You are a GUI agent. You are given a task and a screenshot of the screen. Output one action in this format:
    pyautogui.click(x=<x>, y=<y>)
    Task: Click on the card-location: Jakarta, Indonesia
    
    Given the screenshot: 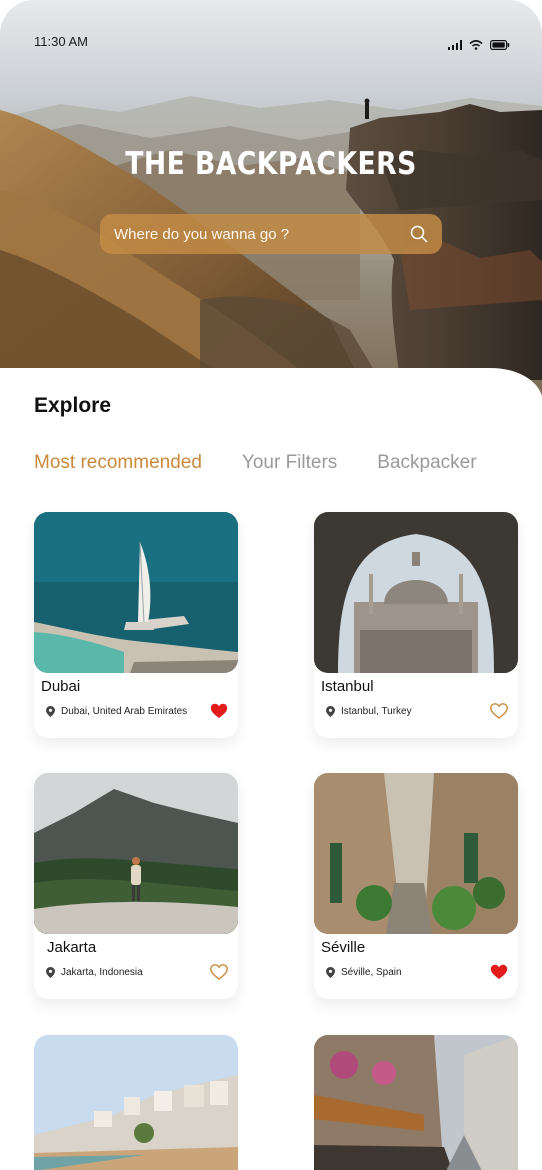 What is the action you would take?
    pyautogui.click(x=94, y=972)
    